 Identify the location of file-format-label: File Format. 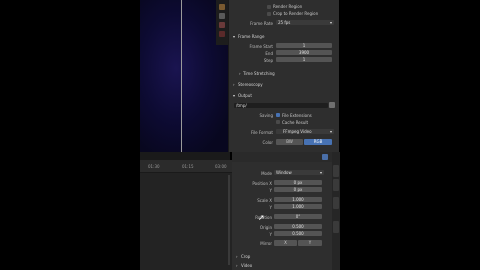
(261, 132).